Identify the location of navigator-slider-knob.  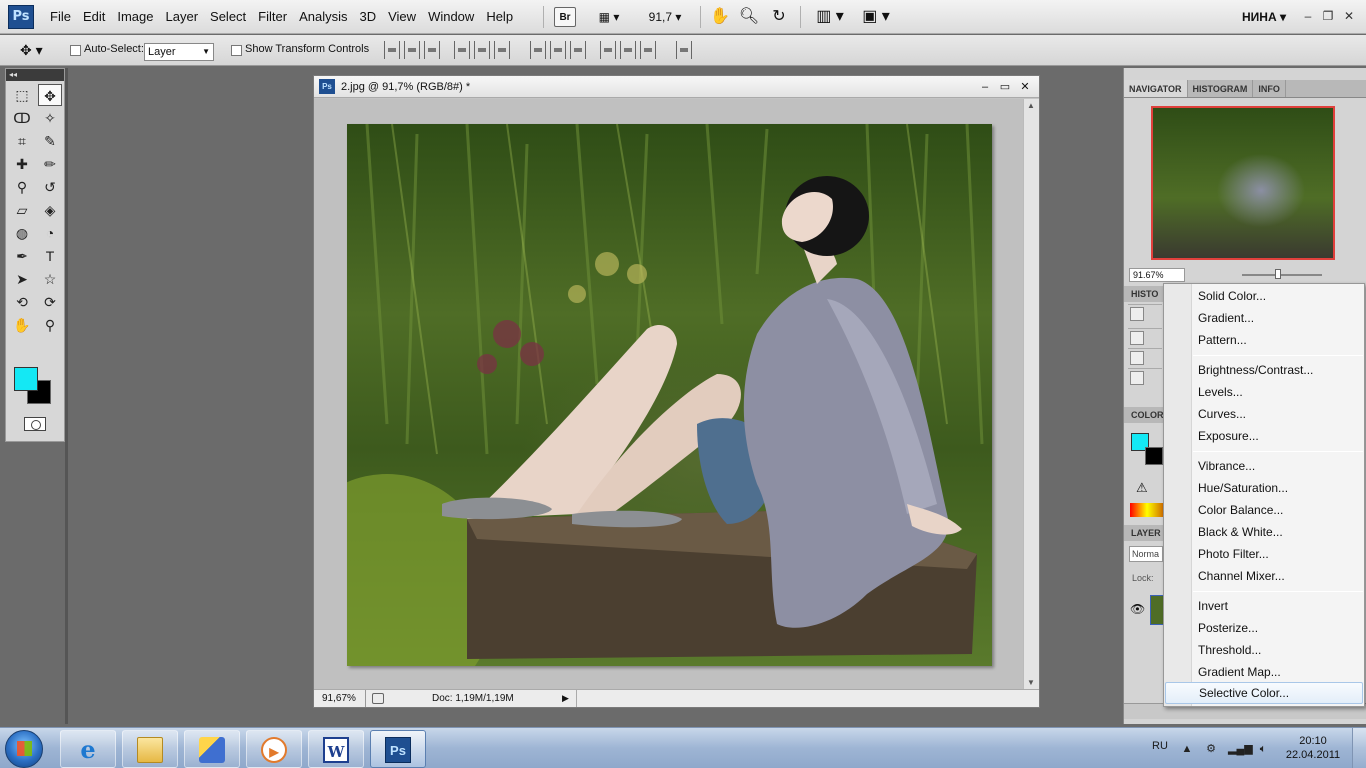
(1278, 274).